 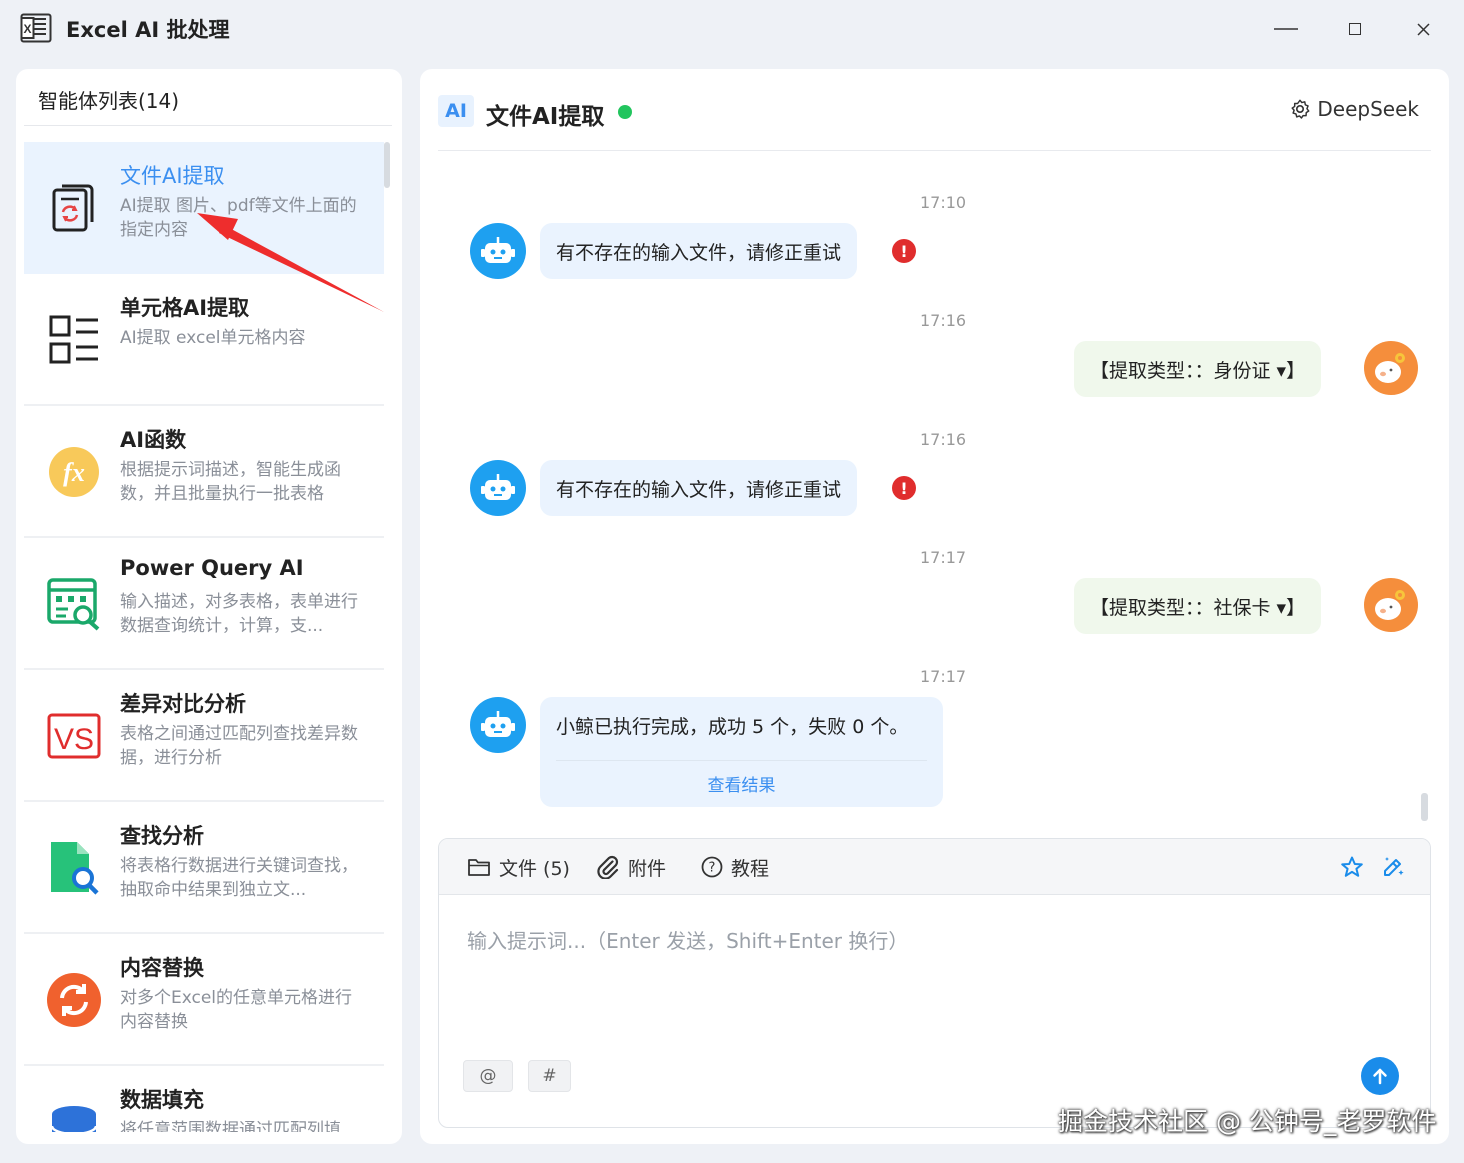 What do you see at coordinates (172, 176) in the screenshot?
I see `agent-title: 文件AI提取` at bounding box center [172, 176].